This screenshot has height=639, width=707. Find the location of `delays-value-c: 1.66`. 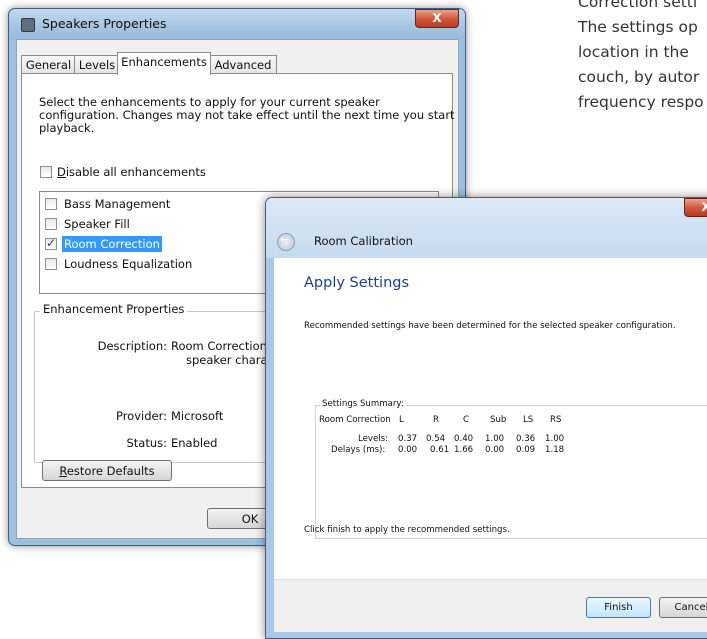

delays-value-c: 1.66 is located at coordinates (464, 450).